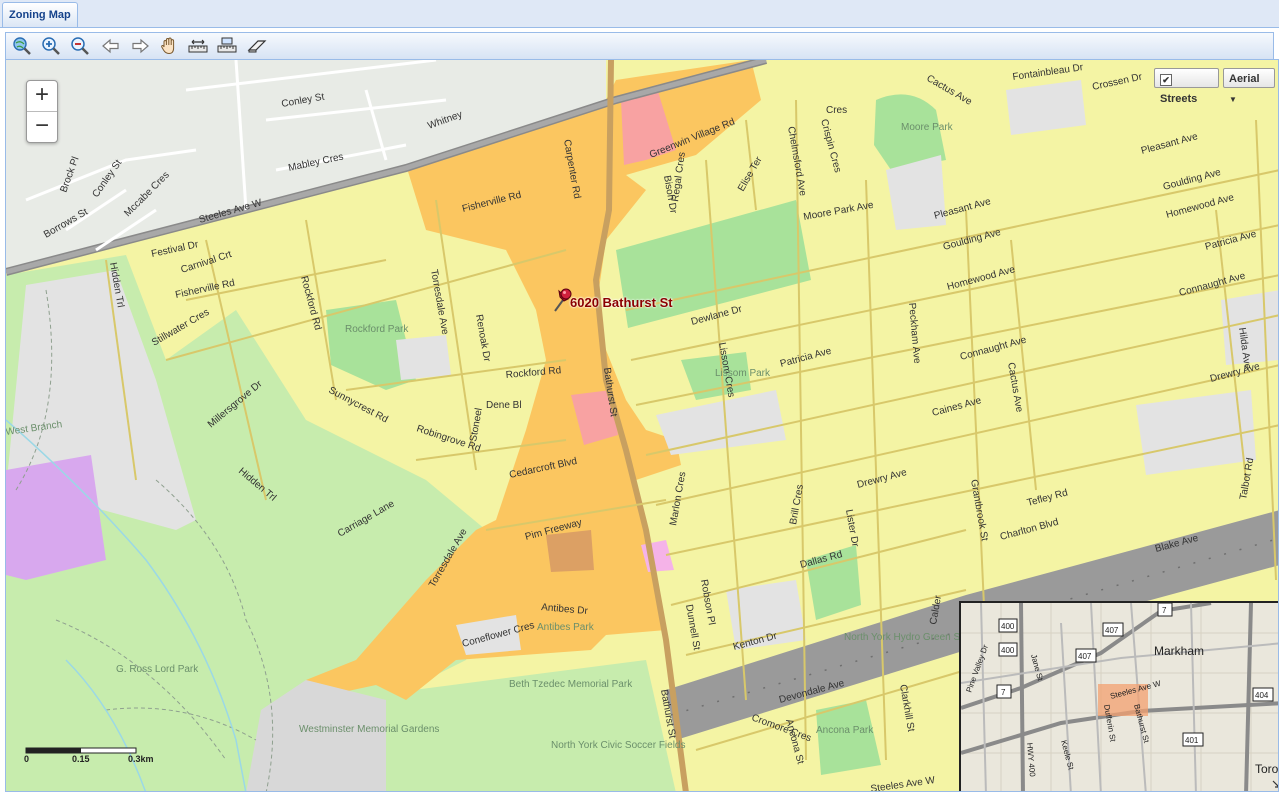 The image size is (1279, 792). Describe the element at coordinates (1249, 86) in the screenshot. I see `aerial-layer-dropdown: Aerial ▼` at that location.